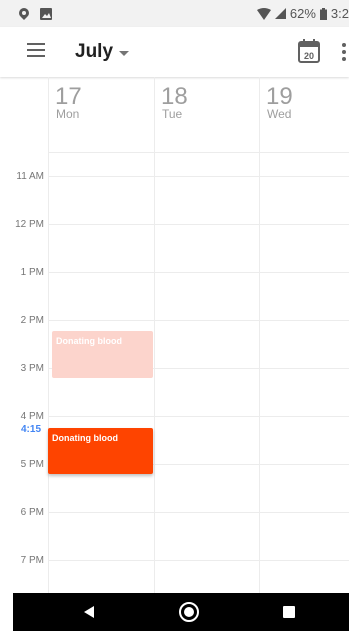 The image size is (349, 631). I want to click on status-bar: 62% 3:2, so click(174, 13).